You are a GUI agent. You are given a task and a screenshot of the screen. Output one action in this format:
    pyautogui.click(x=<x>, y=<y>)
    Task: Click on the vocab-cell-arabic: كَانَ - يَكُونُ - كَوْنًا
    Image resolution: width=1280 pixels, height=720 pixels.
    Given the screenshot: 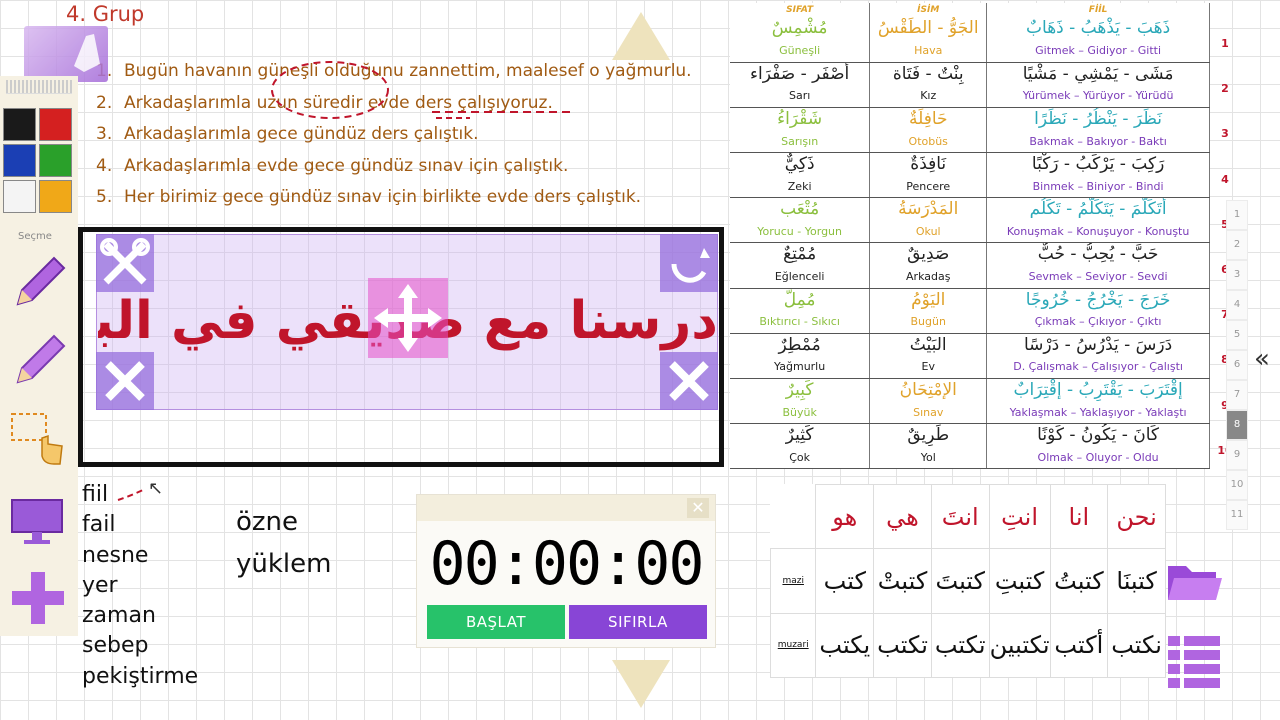 What is the action you would take?
    pyautogui.click(x=1098, y=435)
    